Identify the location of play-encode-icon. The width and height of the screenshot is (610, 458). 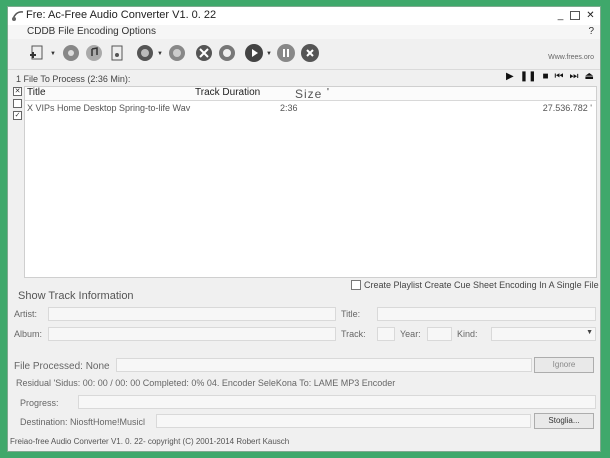
(254, 53).